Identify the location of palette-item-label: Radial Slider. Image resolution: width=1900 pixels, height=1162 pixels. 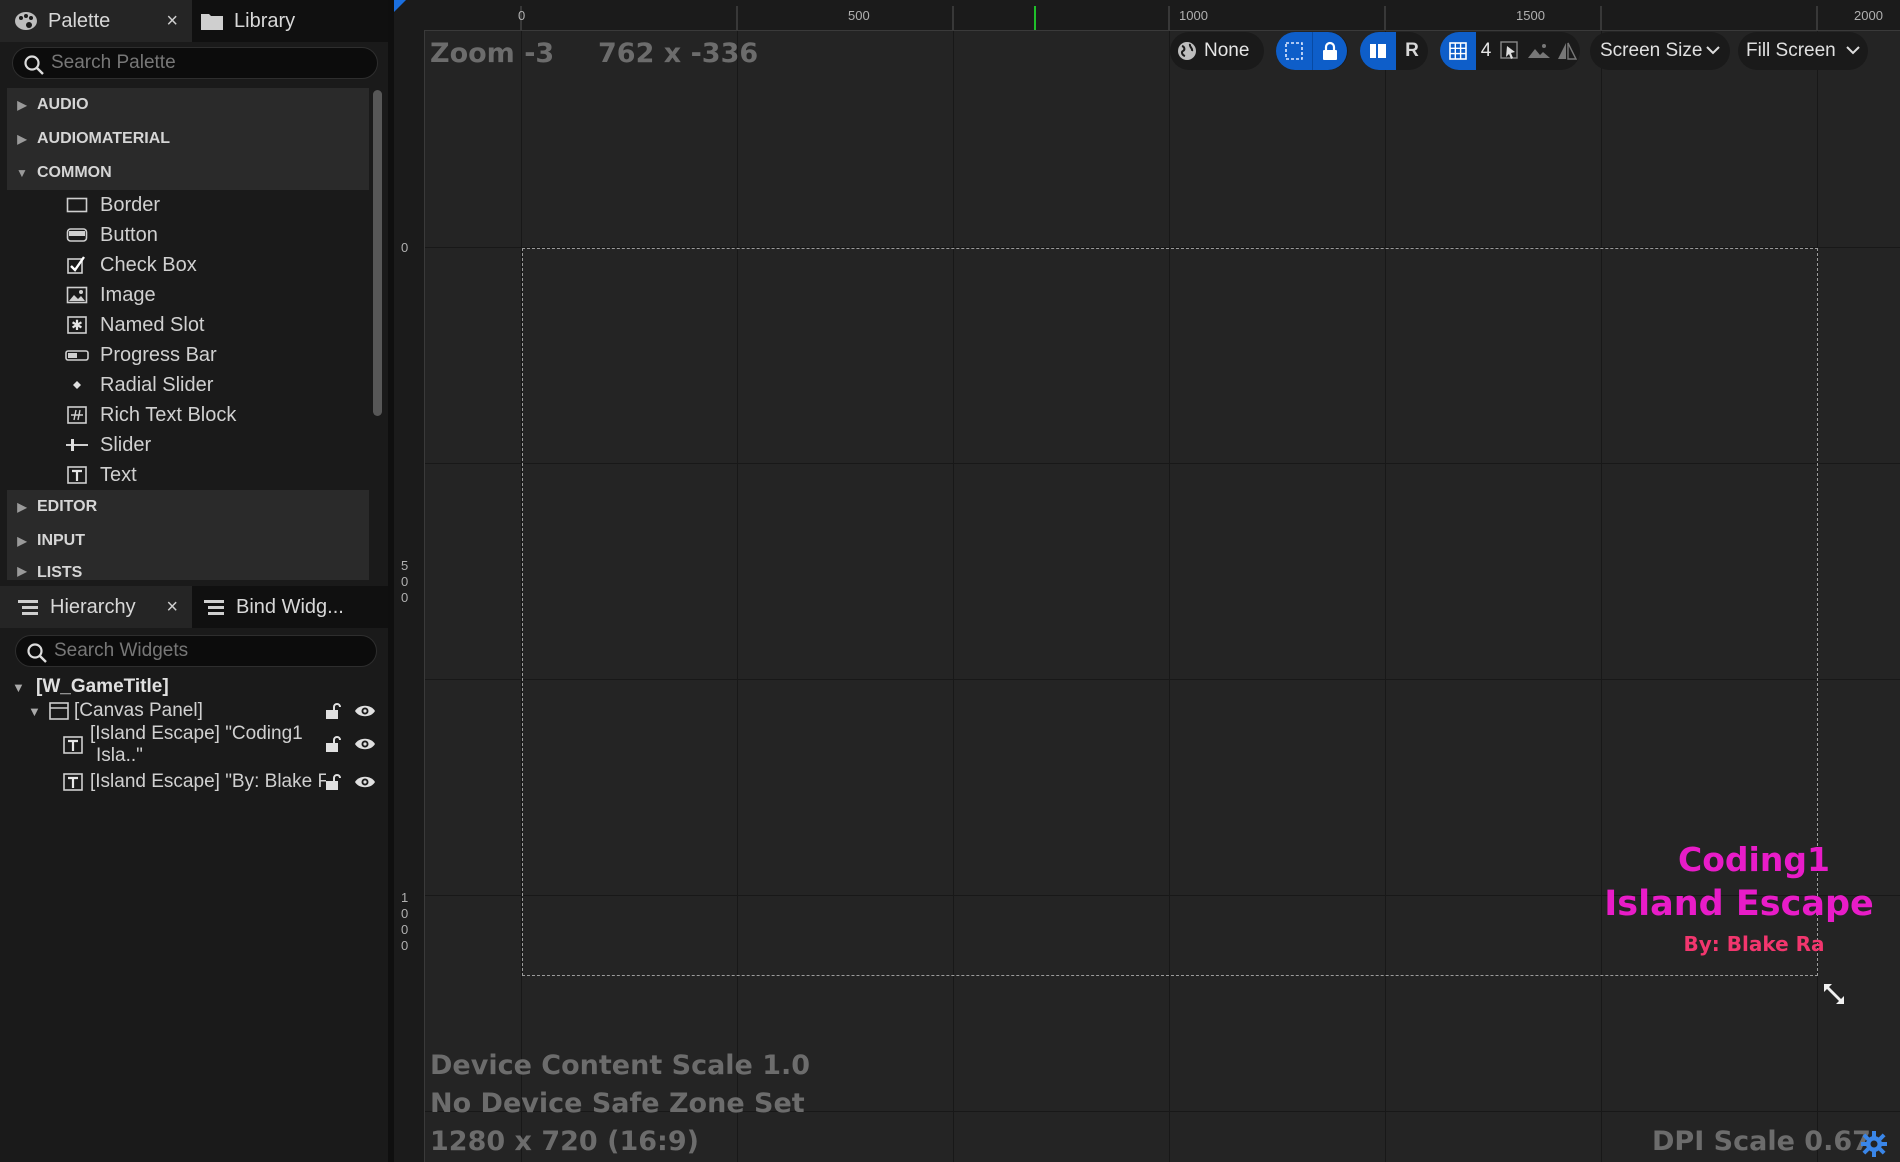
(157, 384).